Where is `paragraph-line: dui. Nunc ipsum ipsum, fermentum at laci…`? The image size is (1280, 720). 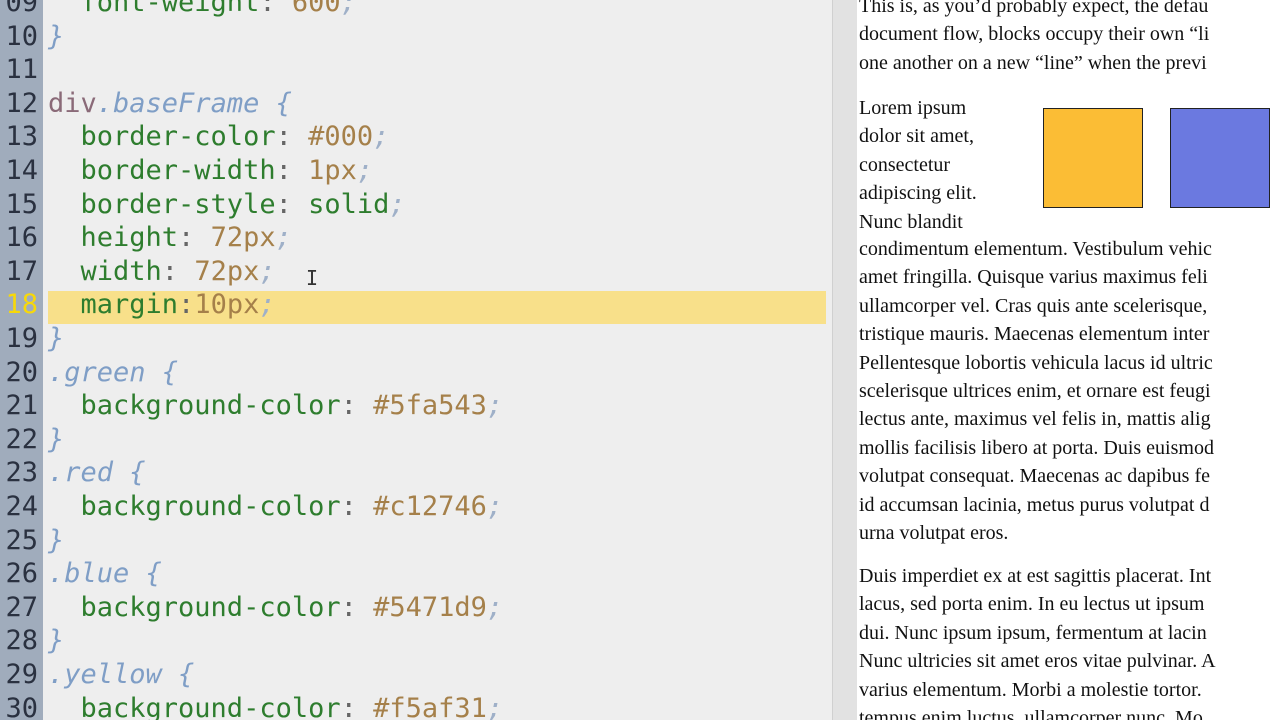
paragraph-line: dui. Nunc ipsum ipsum, fermentum at laci… is located at coordinates (1033, 632).